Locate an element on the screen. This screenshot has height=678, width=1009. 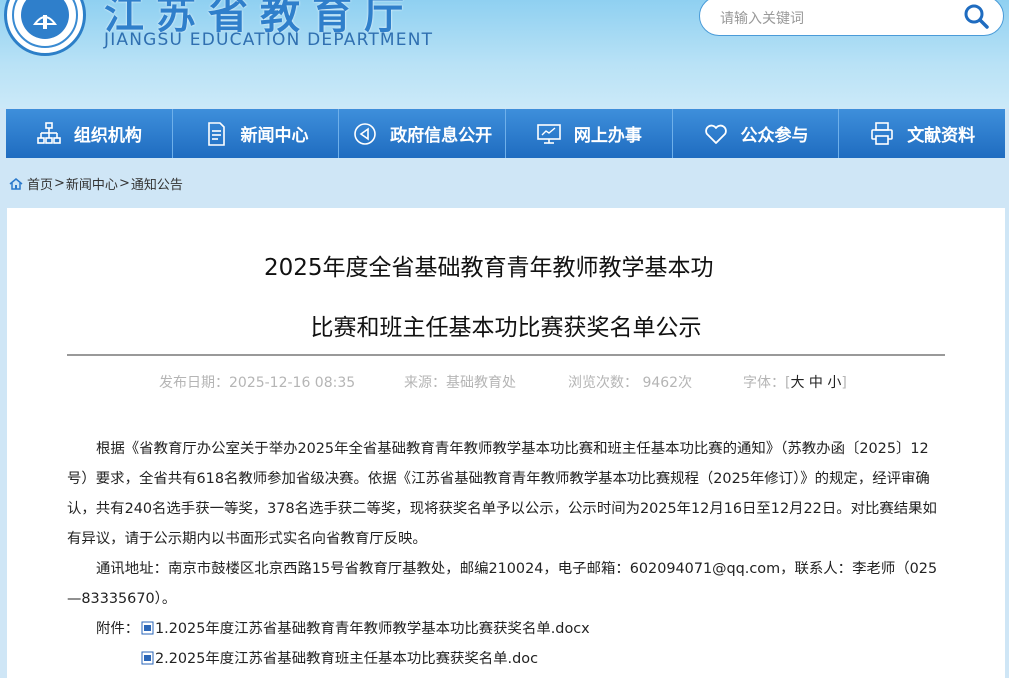
title-divider is located at coordinates (506, 355).